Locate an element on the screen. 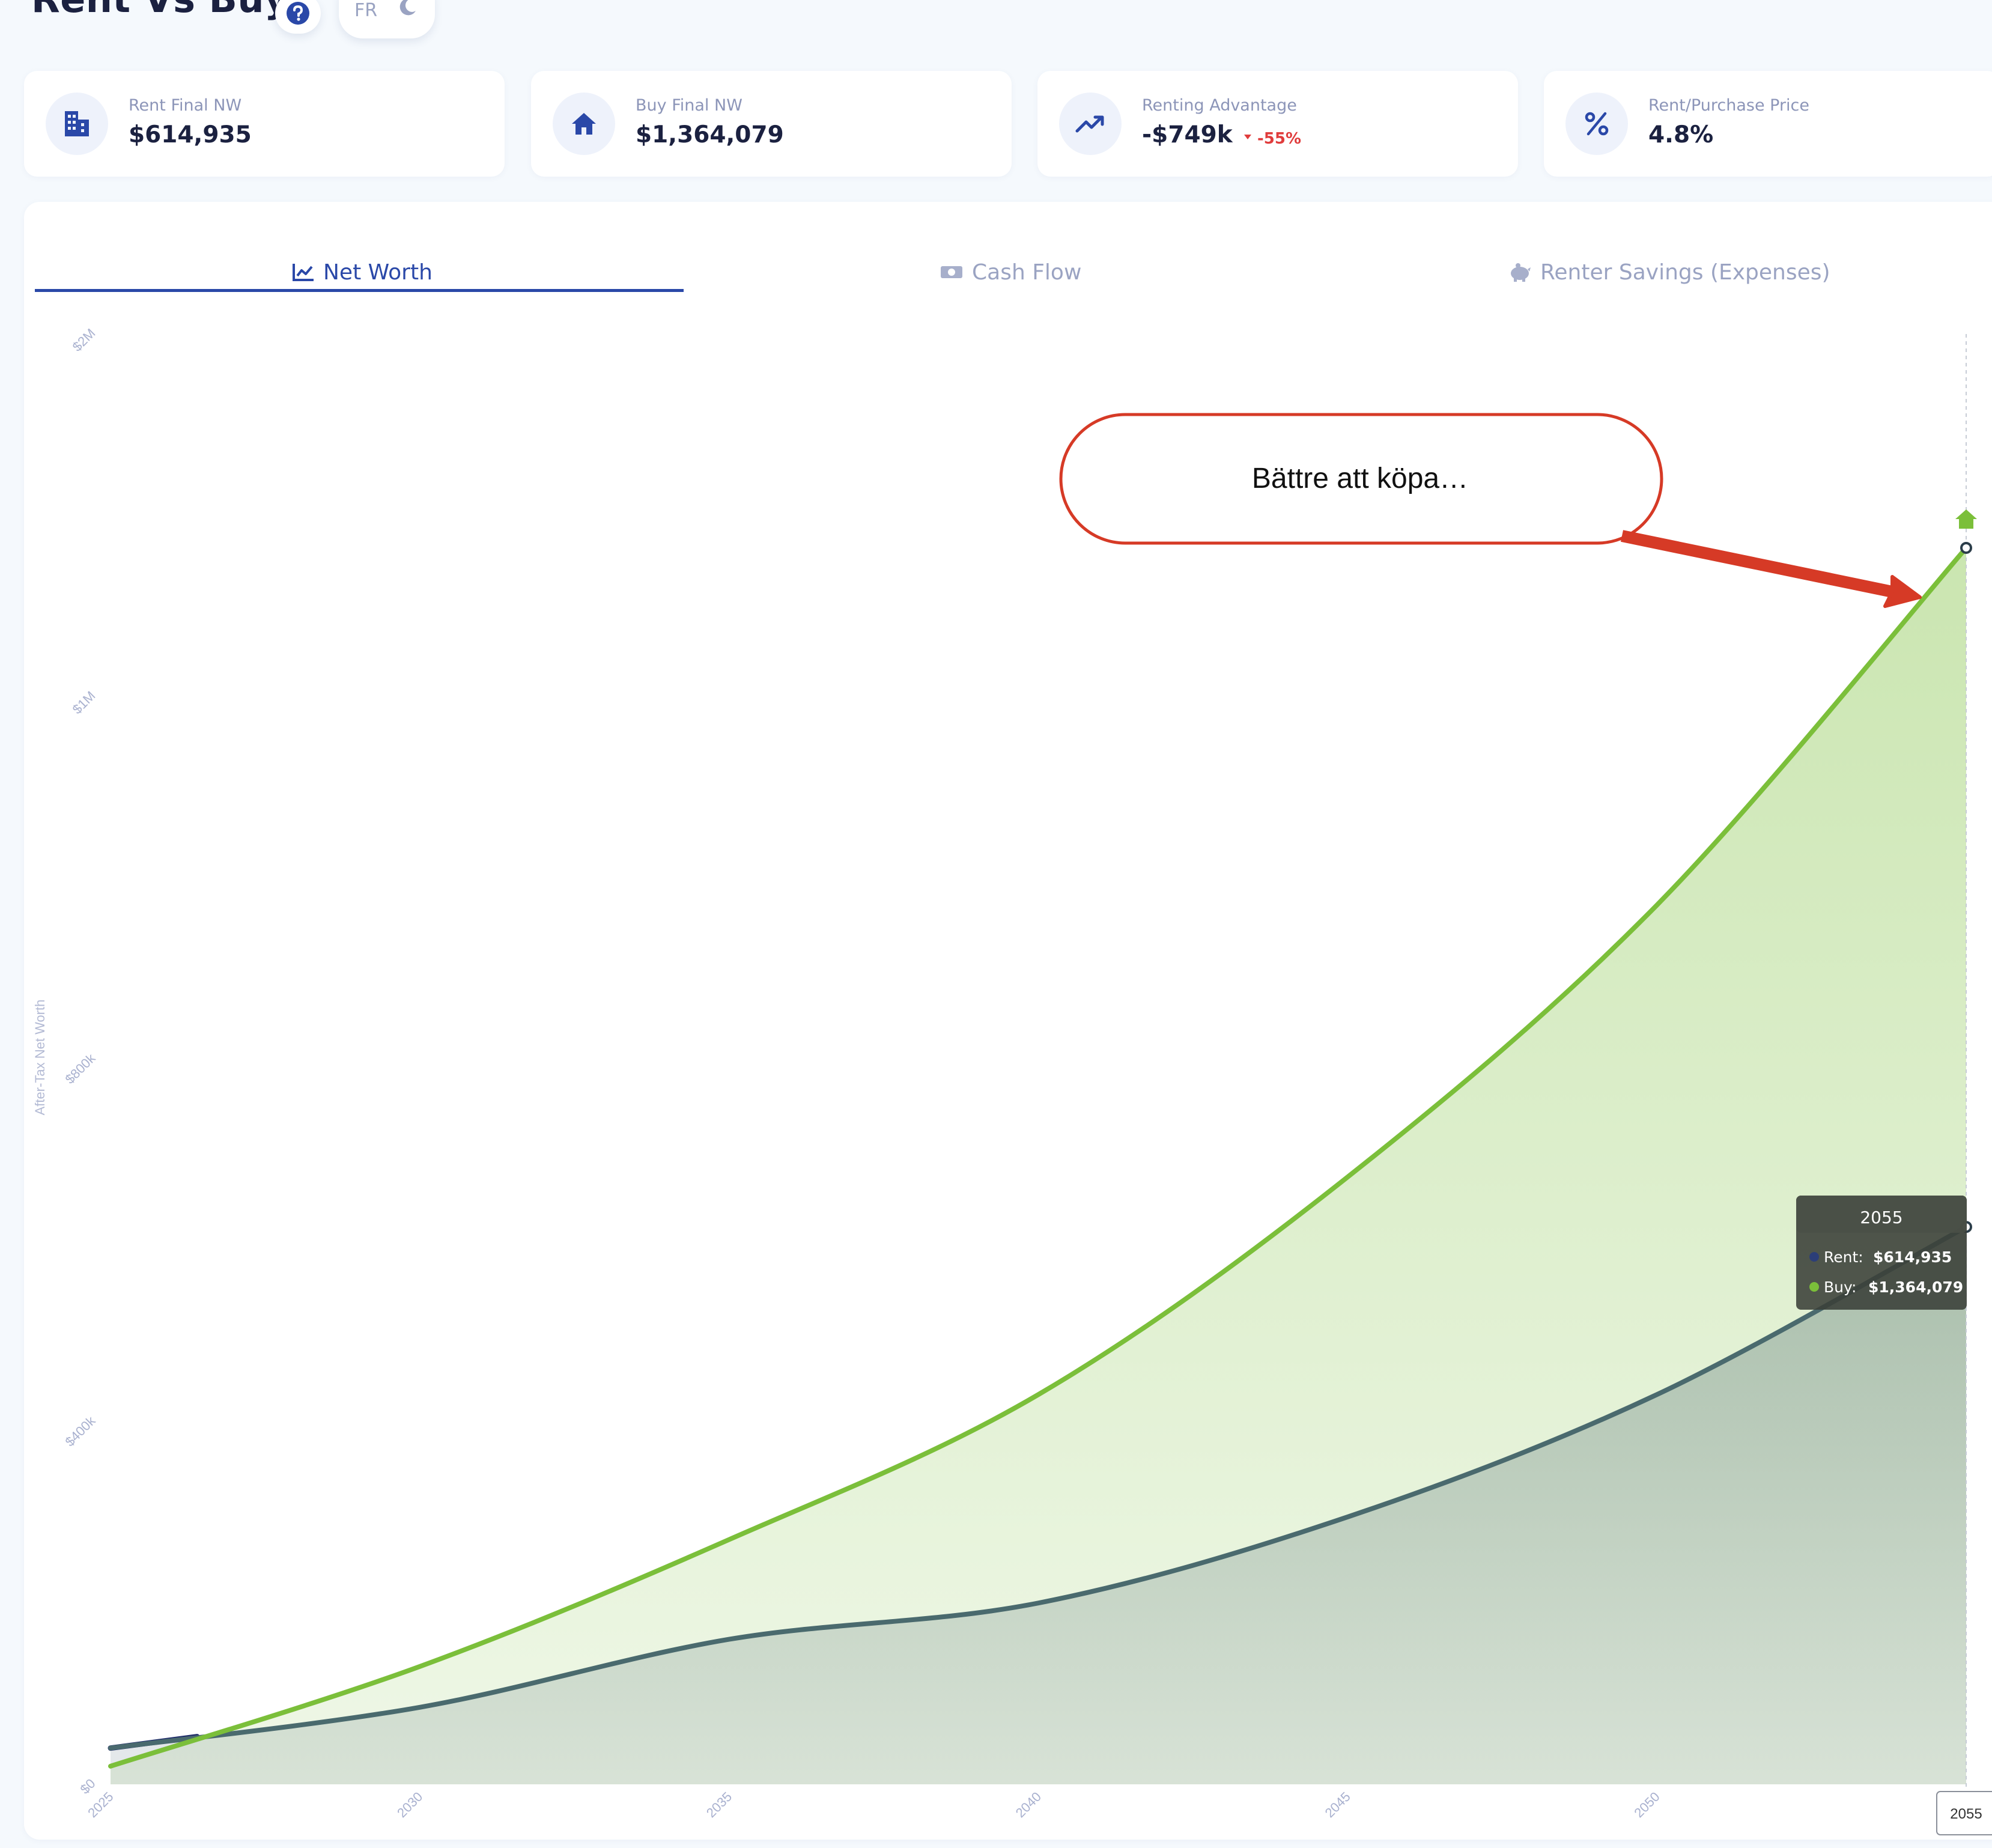 The height and width of the screenshot is (1848, 1992). y-tick-label: $1M is located at coordinates (84, 702).